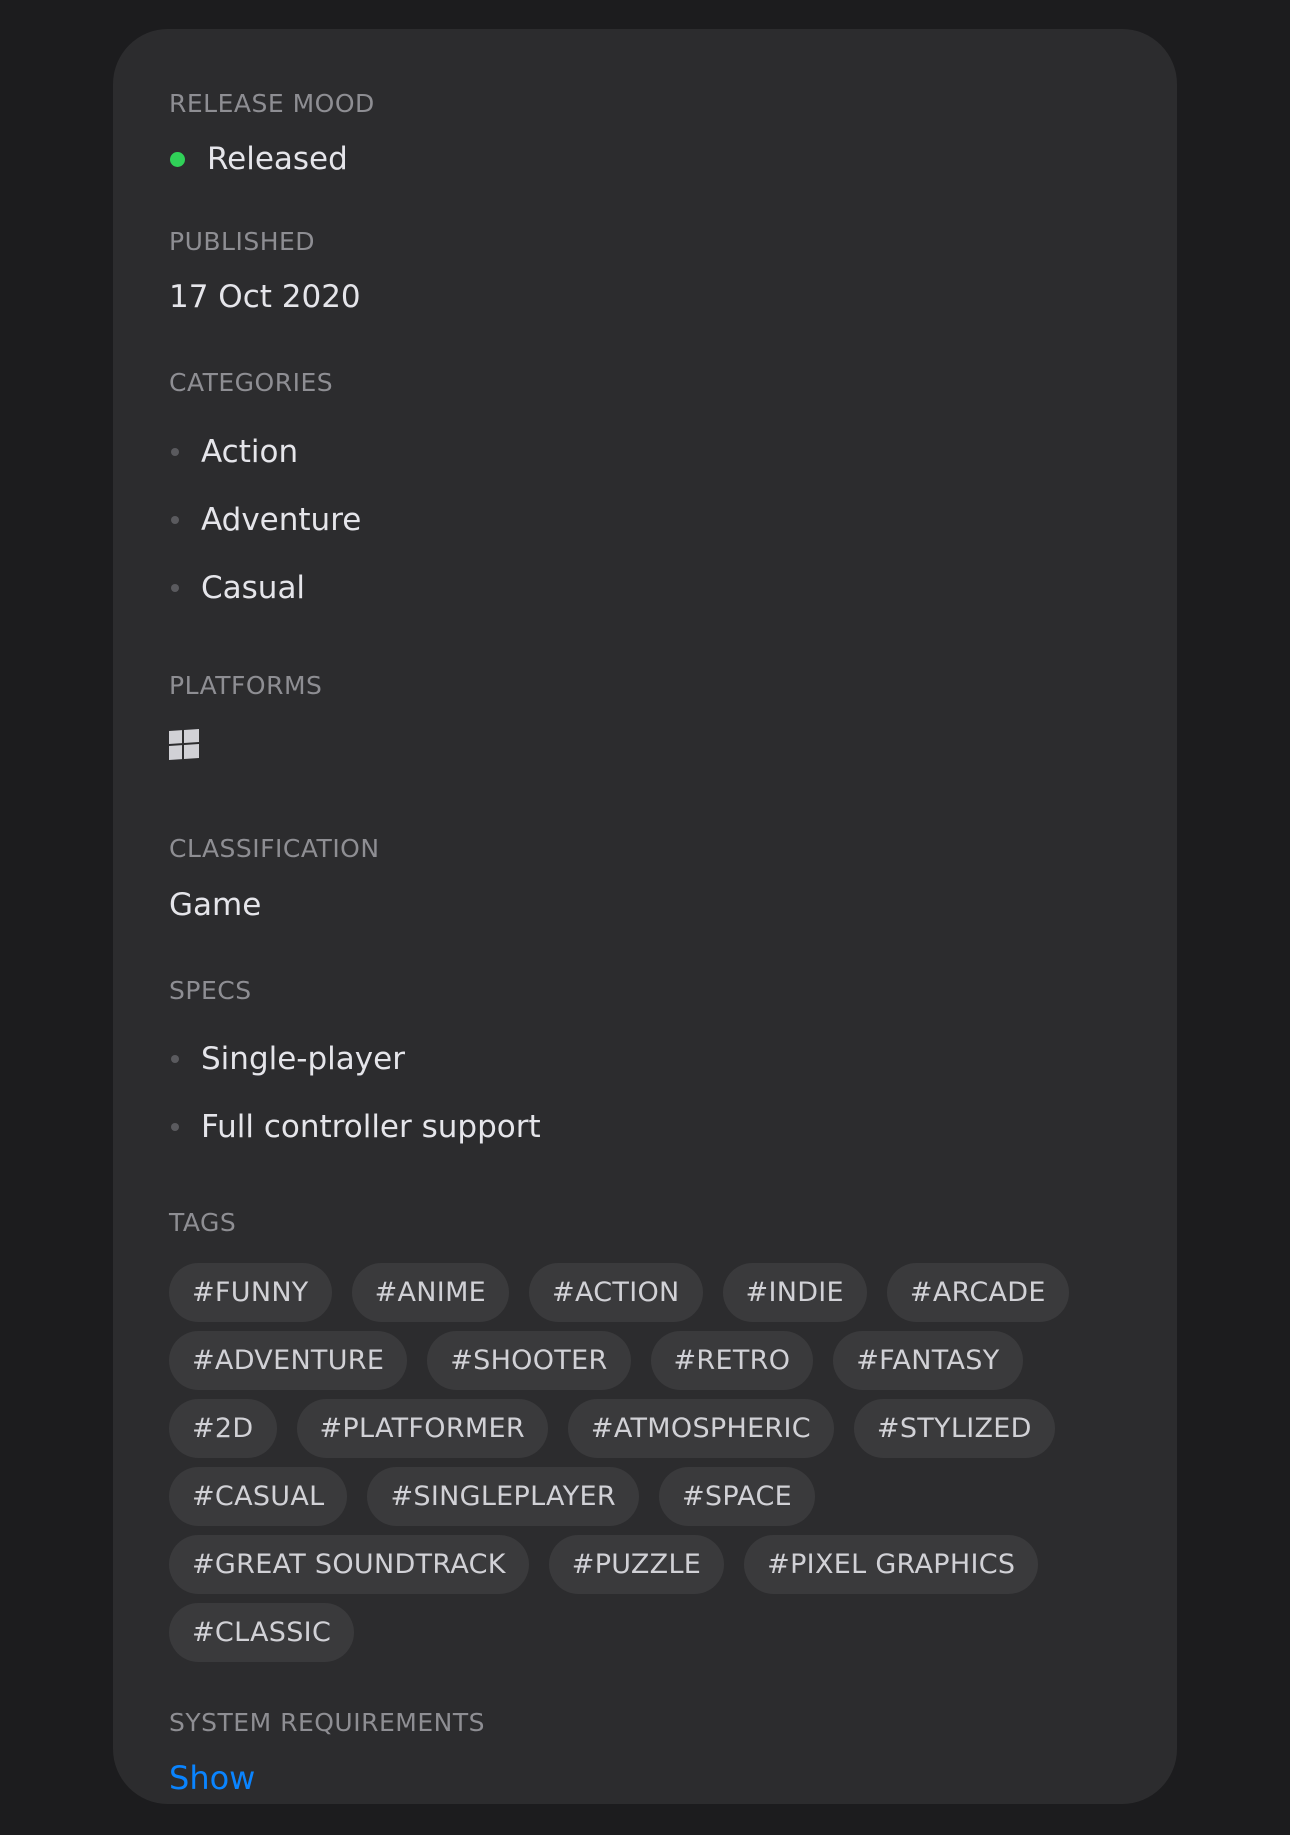  What do you see at coordinates (177, 159) in the screenshot?
I see `status-dot-icon` at bounding box center [177, 159].